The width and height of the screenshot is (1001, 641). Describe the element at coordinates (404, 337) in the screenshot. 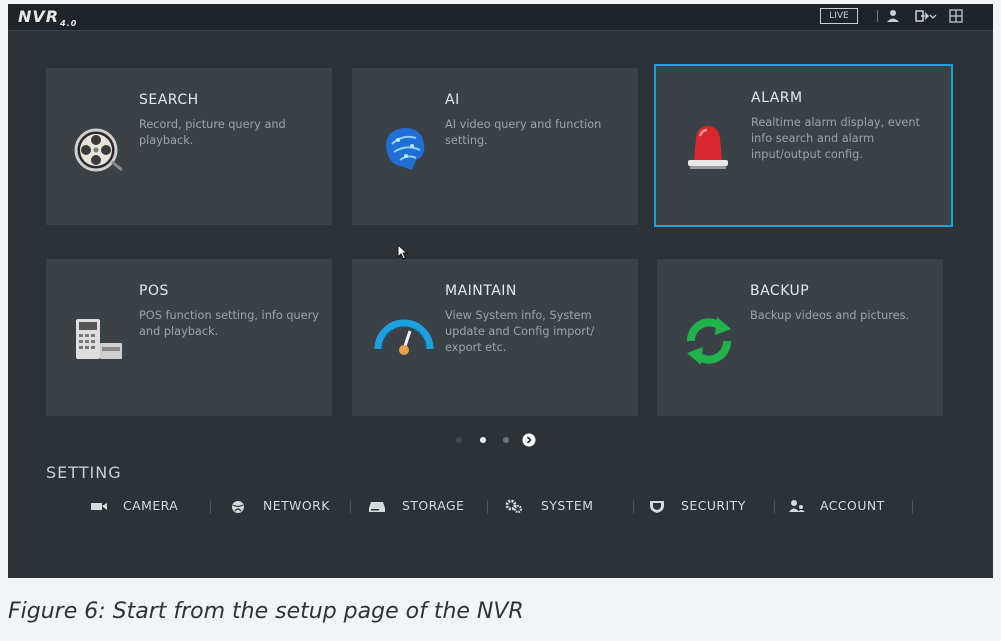

I see `gauge-icon` at that location.